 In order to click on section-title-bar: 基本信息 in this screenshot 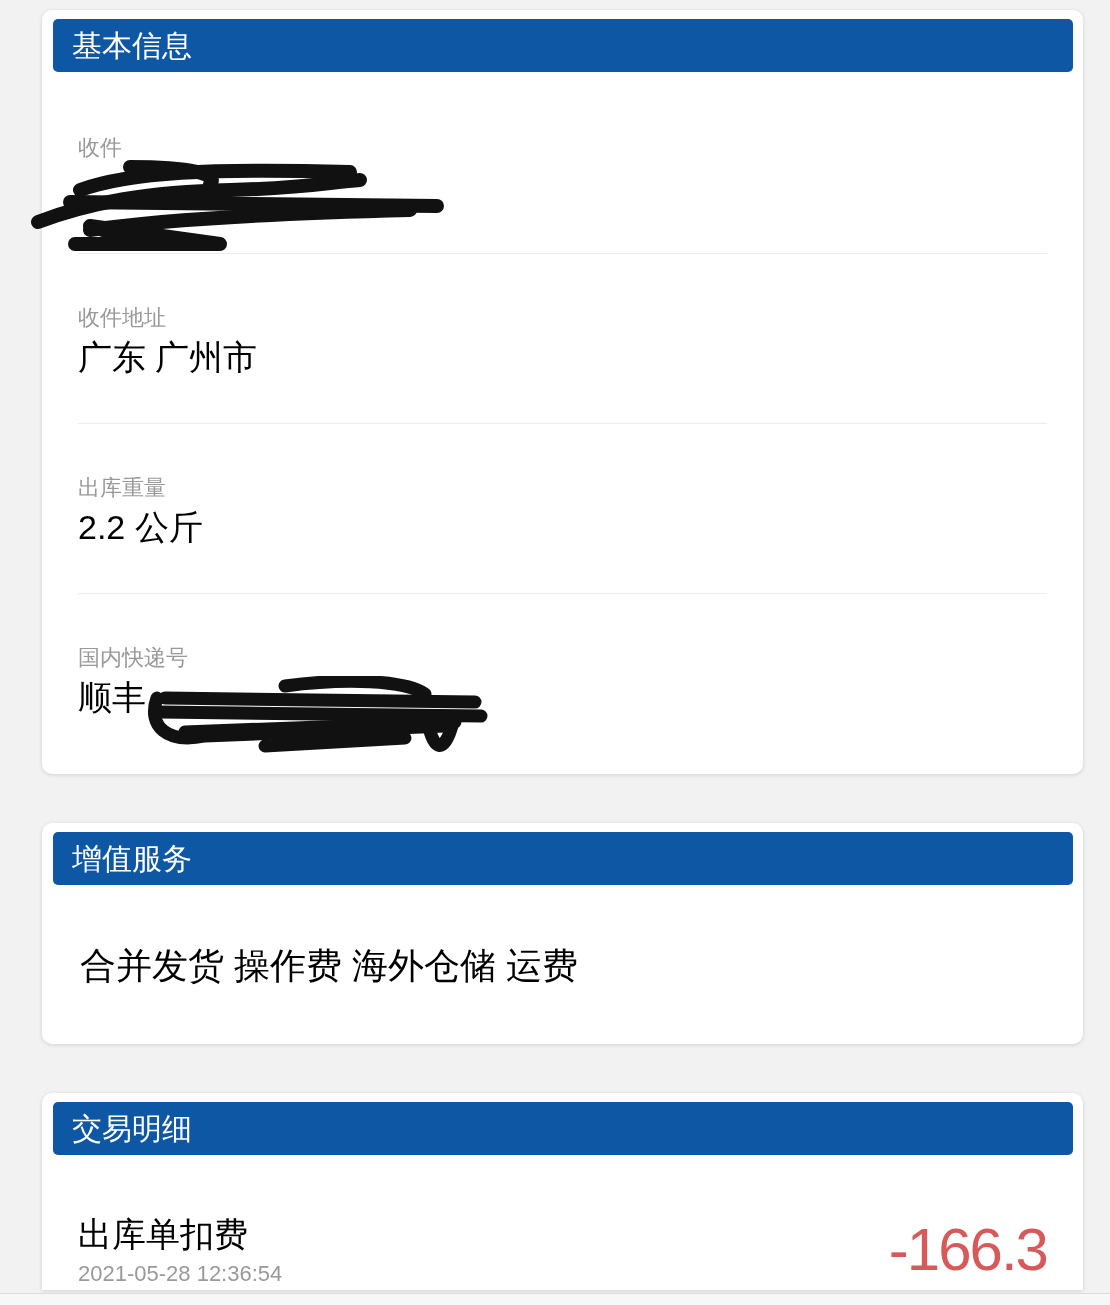, I will do `click(563, 45)`.